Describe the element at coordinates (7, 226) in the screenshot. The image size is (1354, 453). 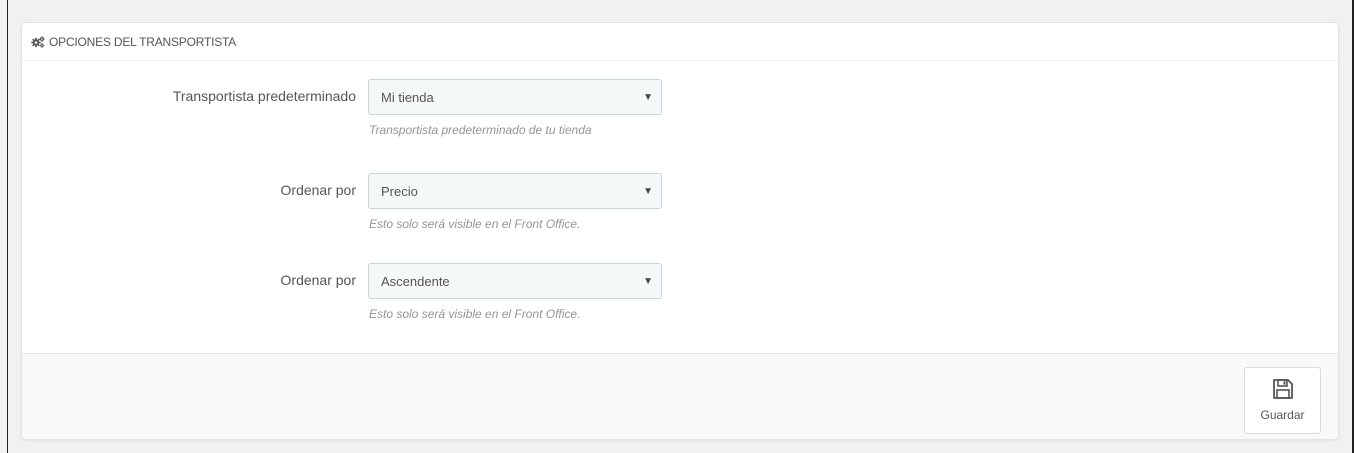
I see `window-frame-left` at that location.